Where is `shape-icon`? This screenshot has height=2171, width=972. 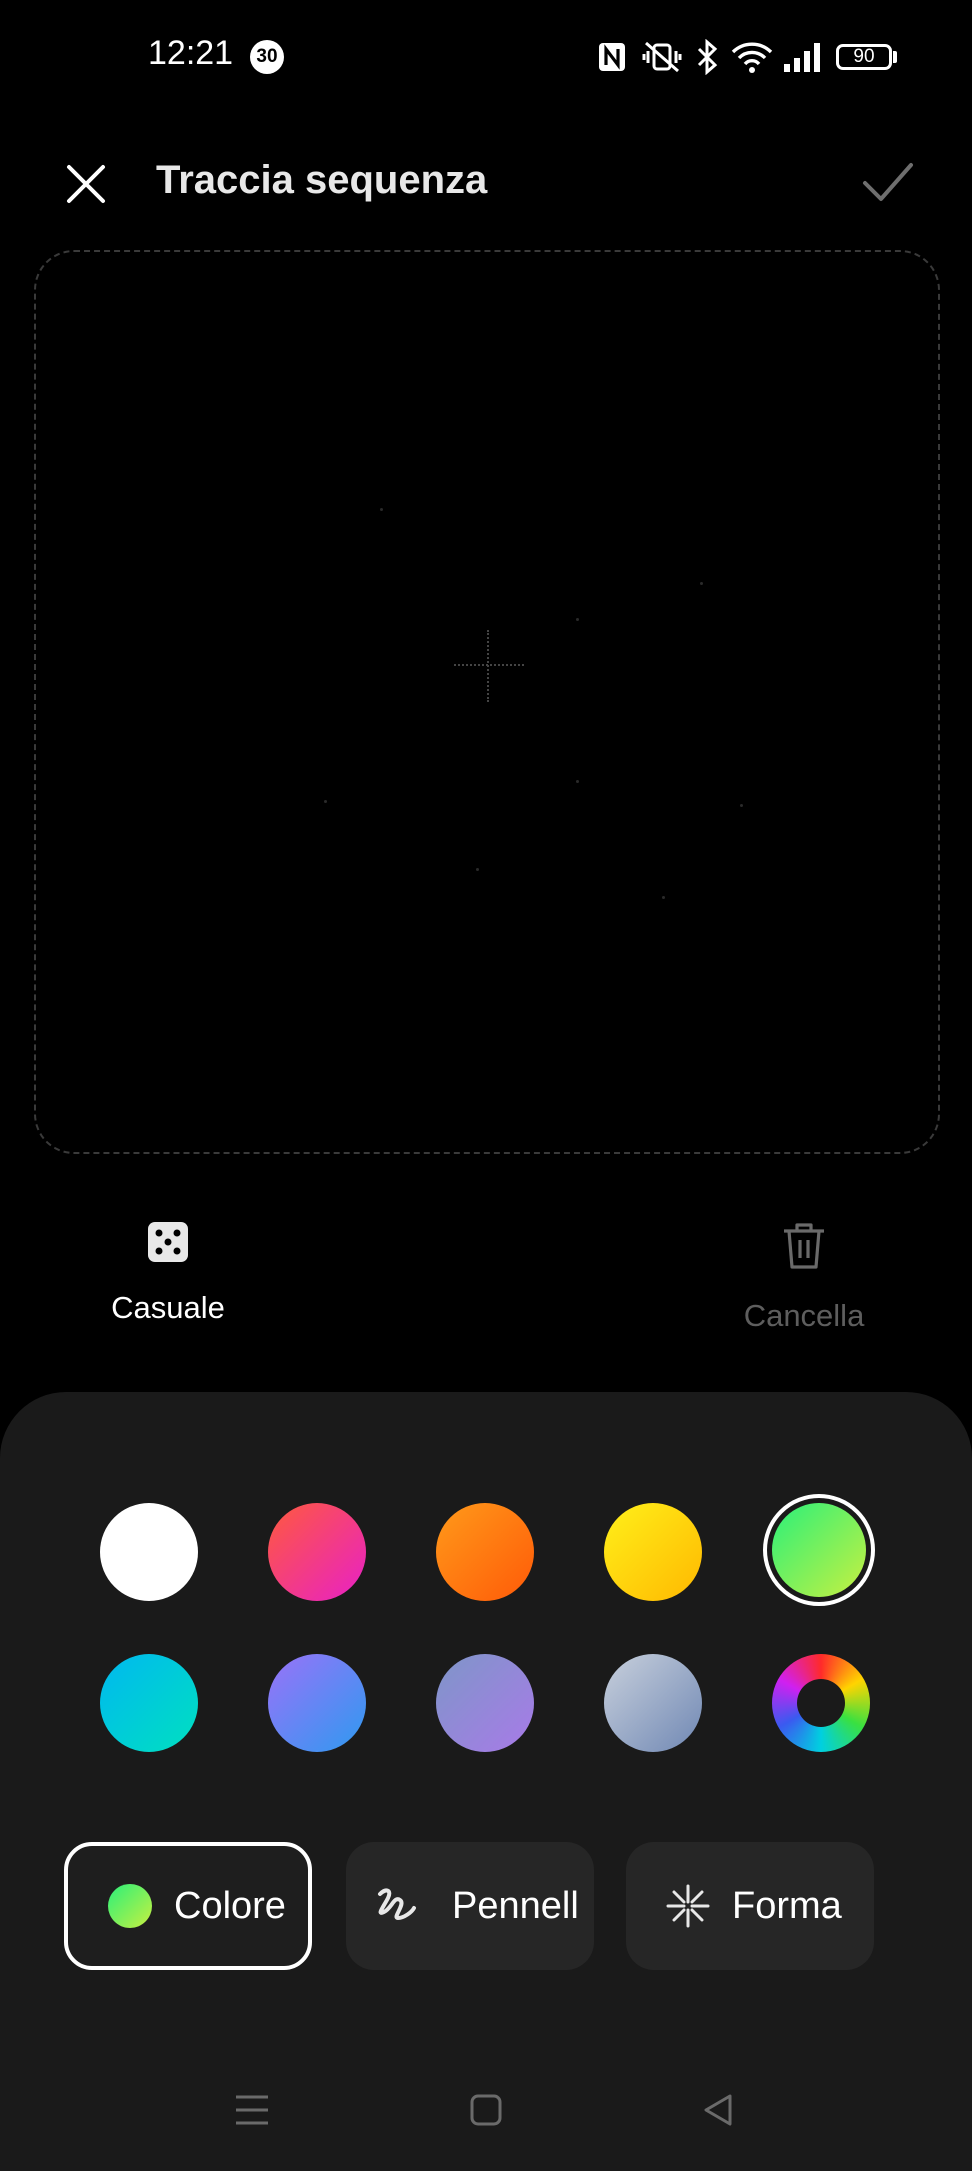 shape-icon is located at coordinates (688, 1906).